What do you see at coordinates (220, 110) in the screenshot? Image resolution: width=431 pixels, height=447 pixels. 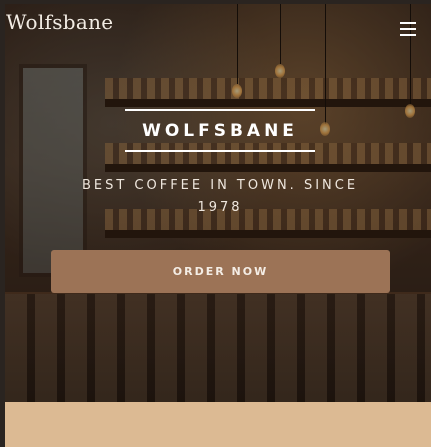 I see `title-divider-top` at bounding box center [220, 110].